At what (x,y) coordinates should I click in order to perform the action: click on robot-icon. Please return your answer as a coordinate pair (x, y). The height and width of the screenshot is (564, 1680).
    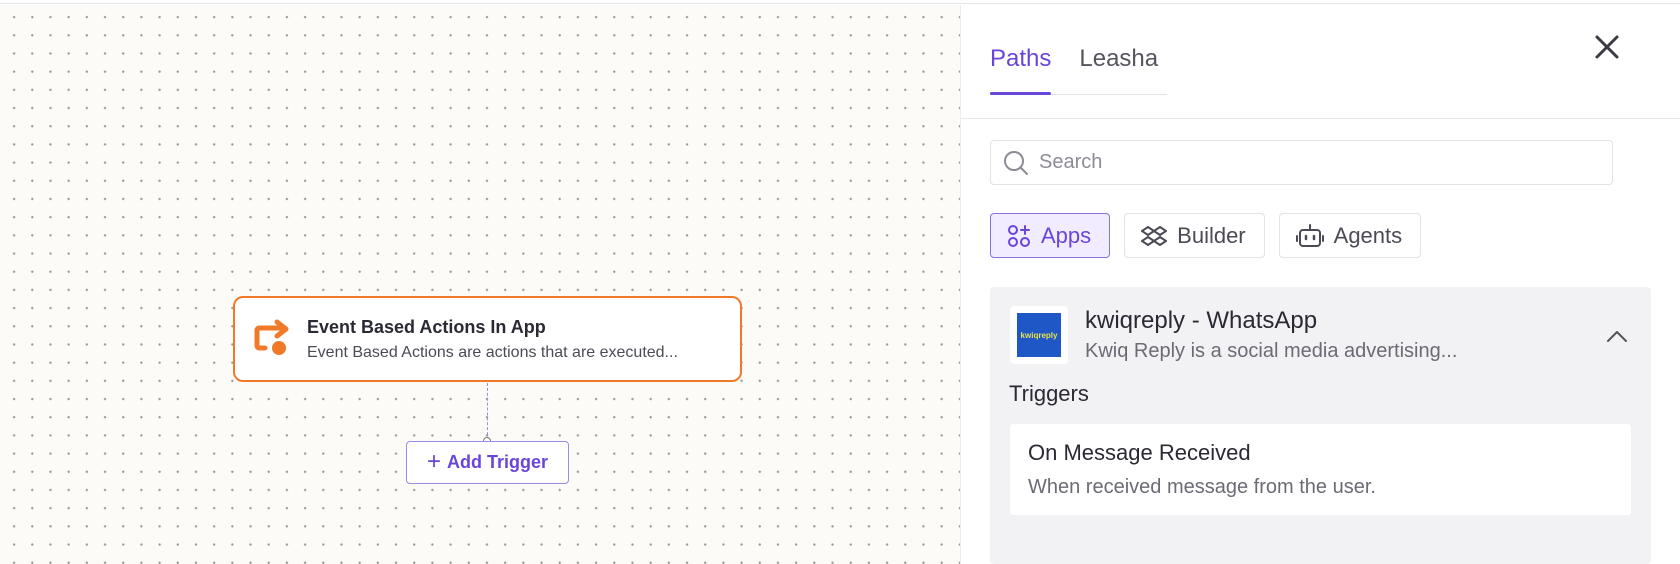
    Looking at the image, I should click on (1309, 235).